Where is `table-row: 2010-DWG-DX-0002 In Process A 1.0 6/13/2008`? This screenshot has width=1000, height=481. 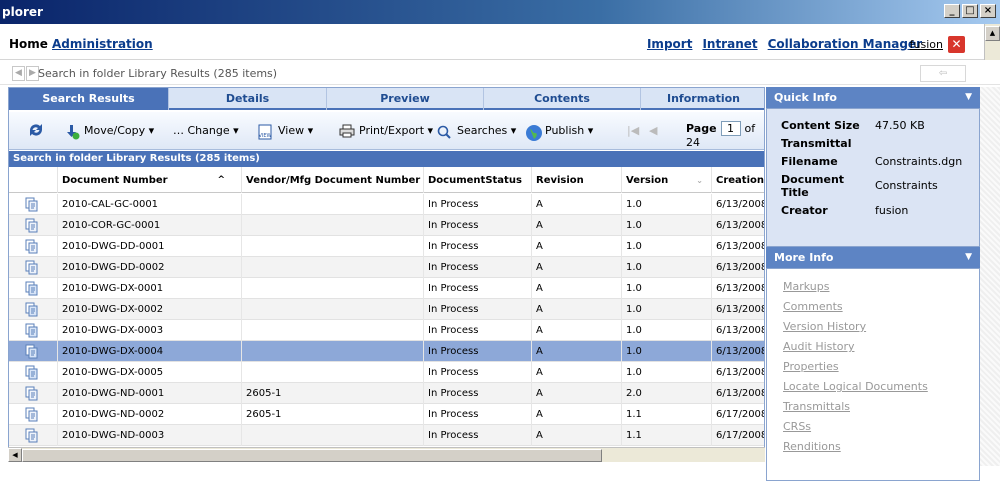
table-row: 2010-DWG-DX-0002 In Process A 1.0 6/13/2008 is located at coordinates (386, 309).